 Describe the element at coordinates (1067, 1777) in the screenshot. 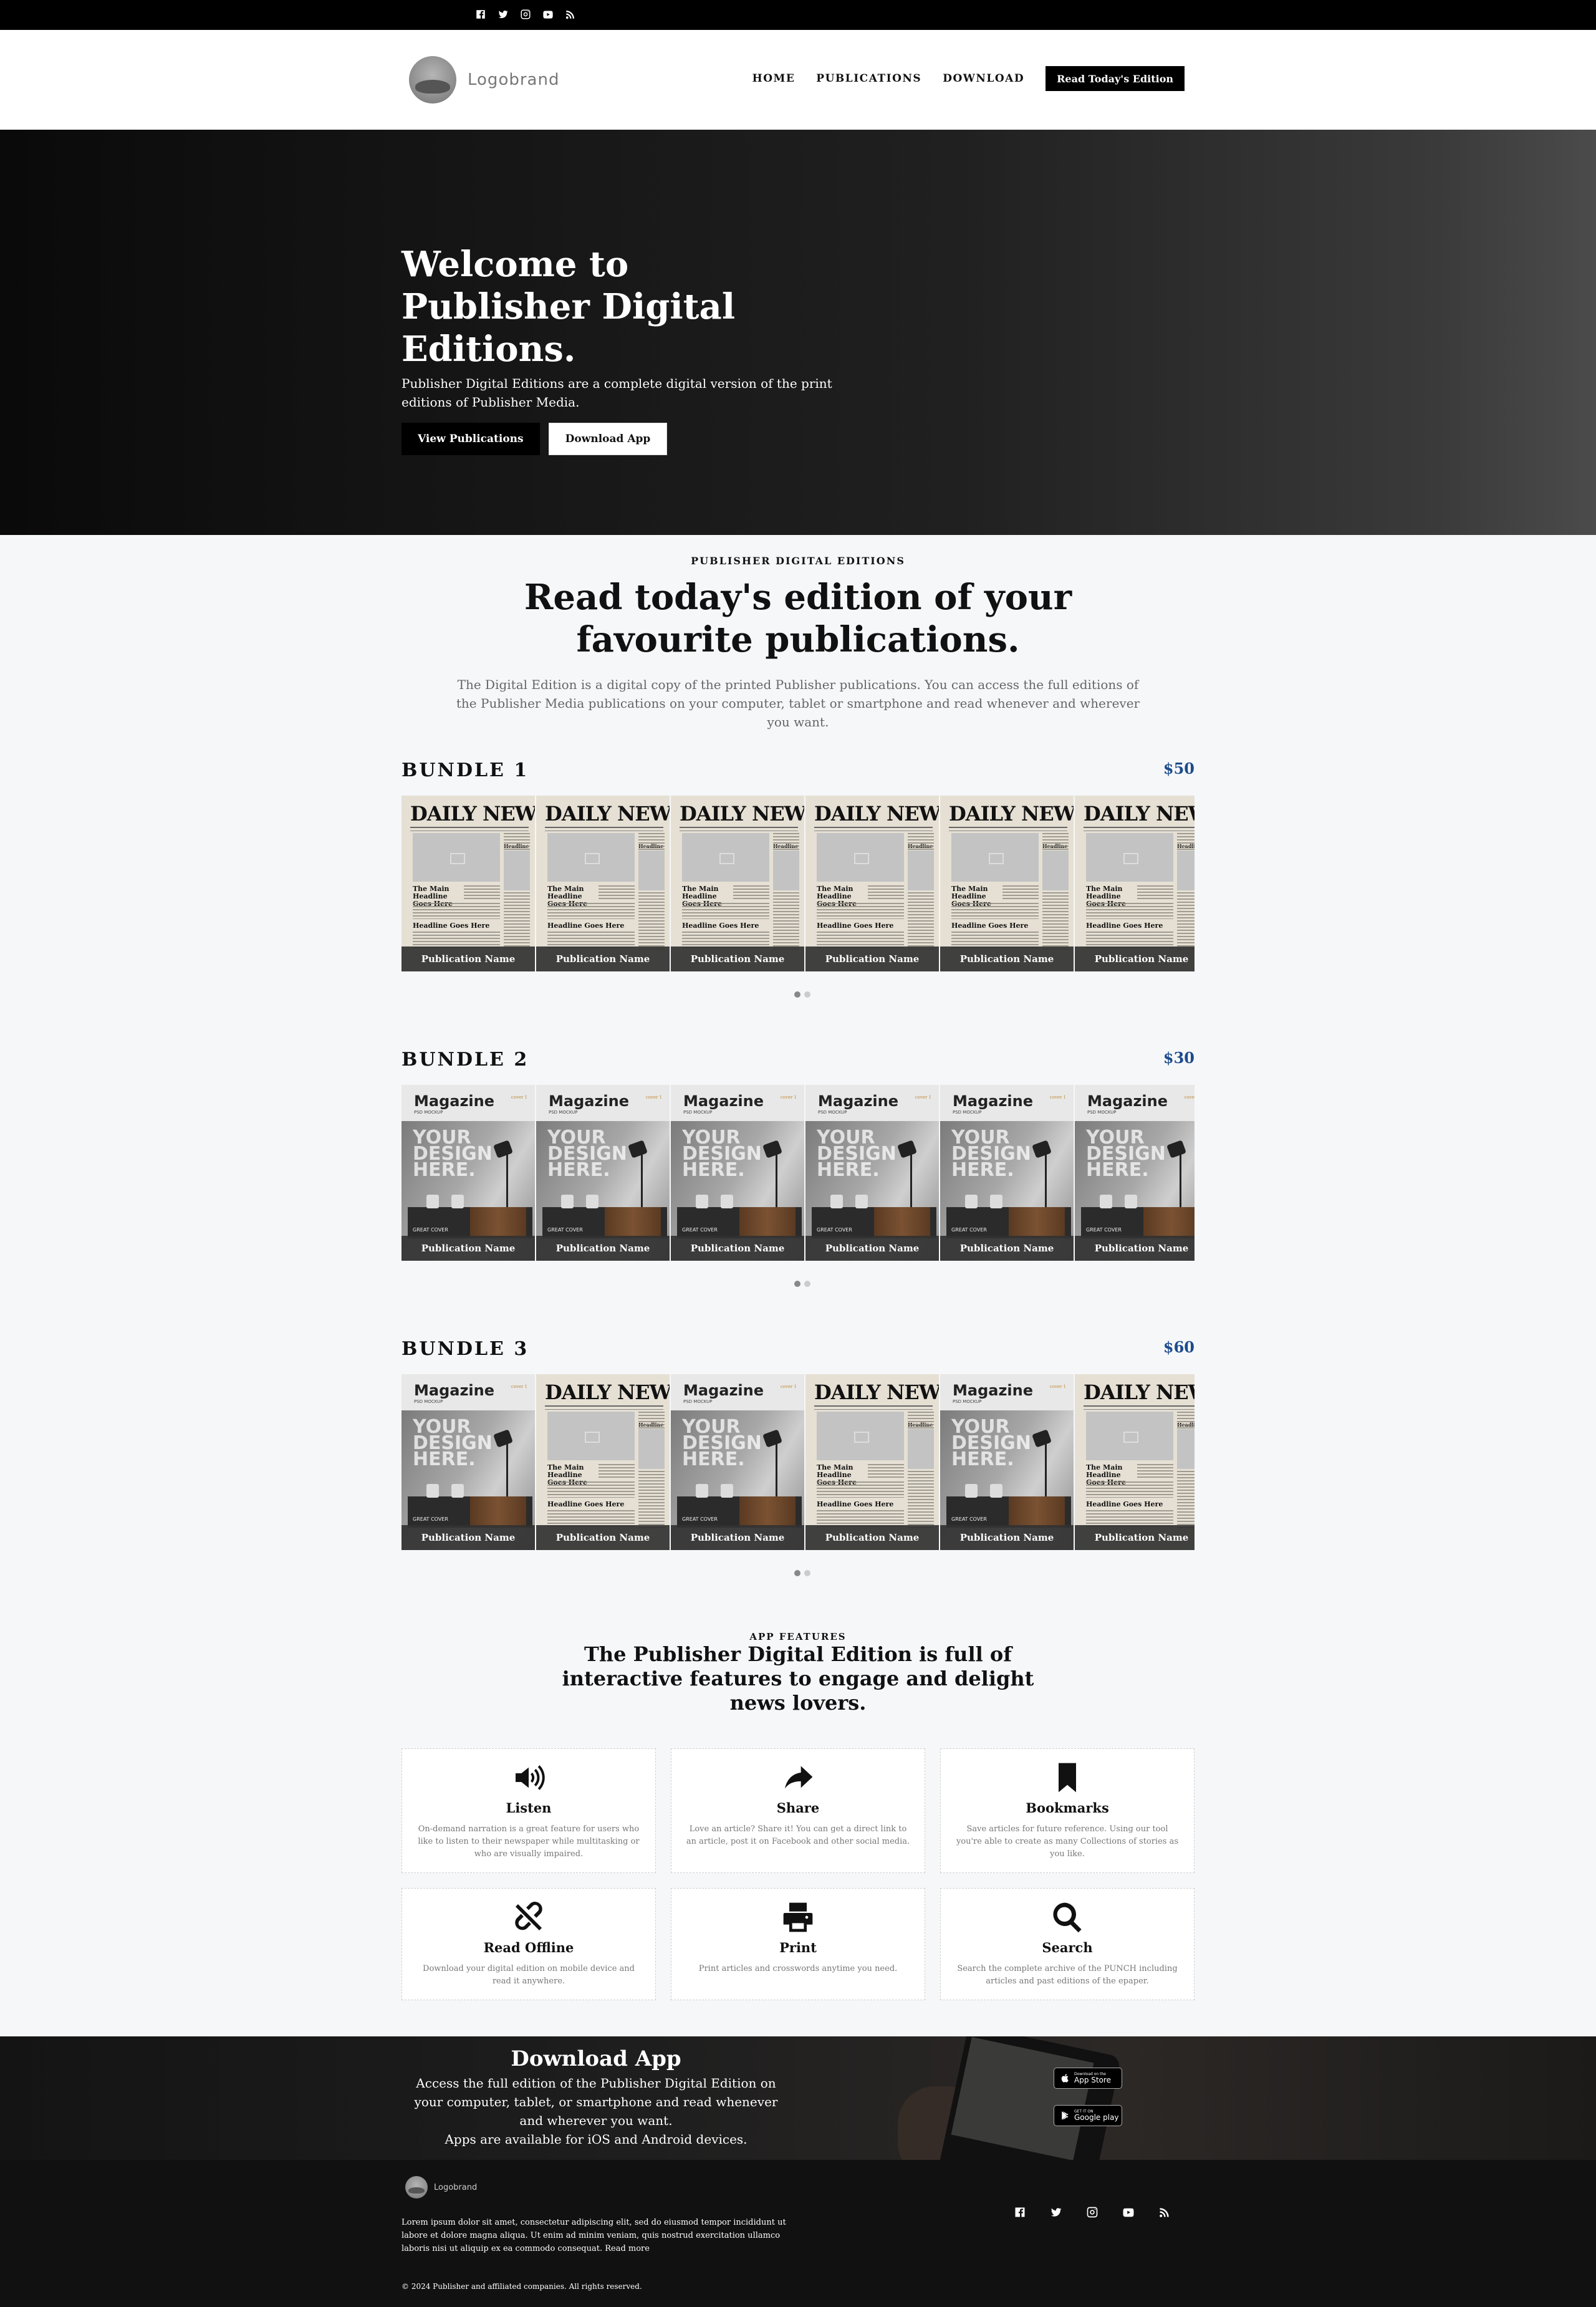

I see `bookmark-icon` at that location.